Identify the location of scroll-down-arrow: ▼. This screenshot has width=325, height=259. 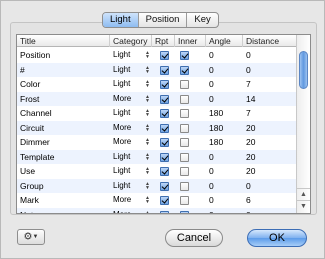
(303, 206).